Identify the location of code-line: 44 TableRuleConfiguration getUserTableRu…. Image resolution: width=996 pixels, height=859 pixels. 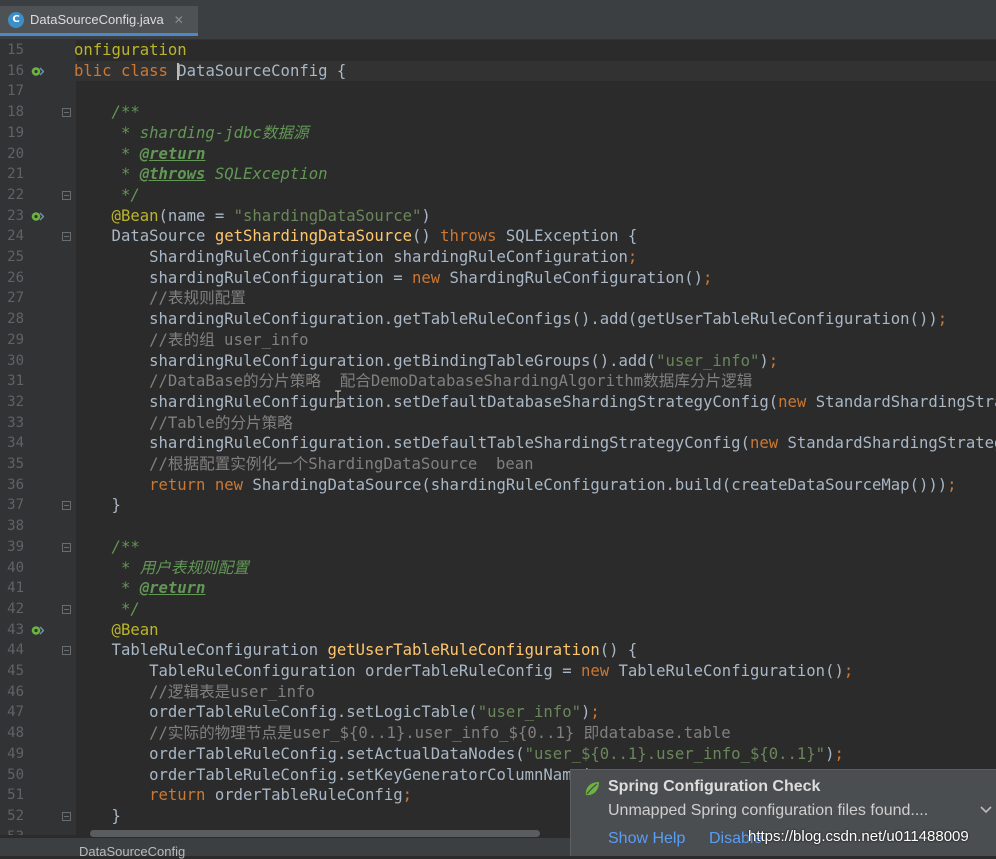
(498, 650).